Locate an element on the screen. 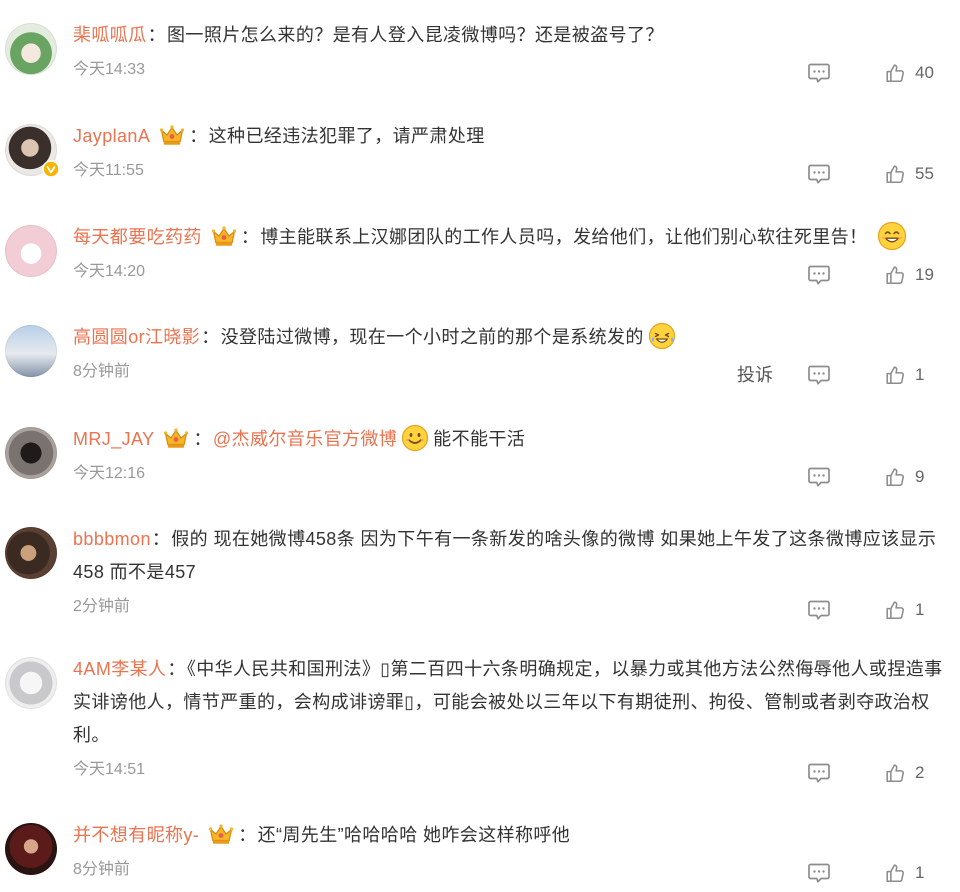 This screenshot has width=960, height=892. comment-time: 今天12:16 is located at coordinates (109, 473).